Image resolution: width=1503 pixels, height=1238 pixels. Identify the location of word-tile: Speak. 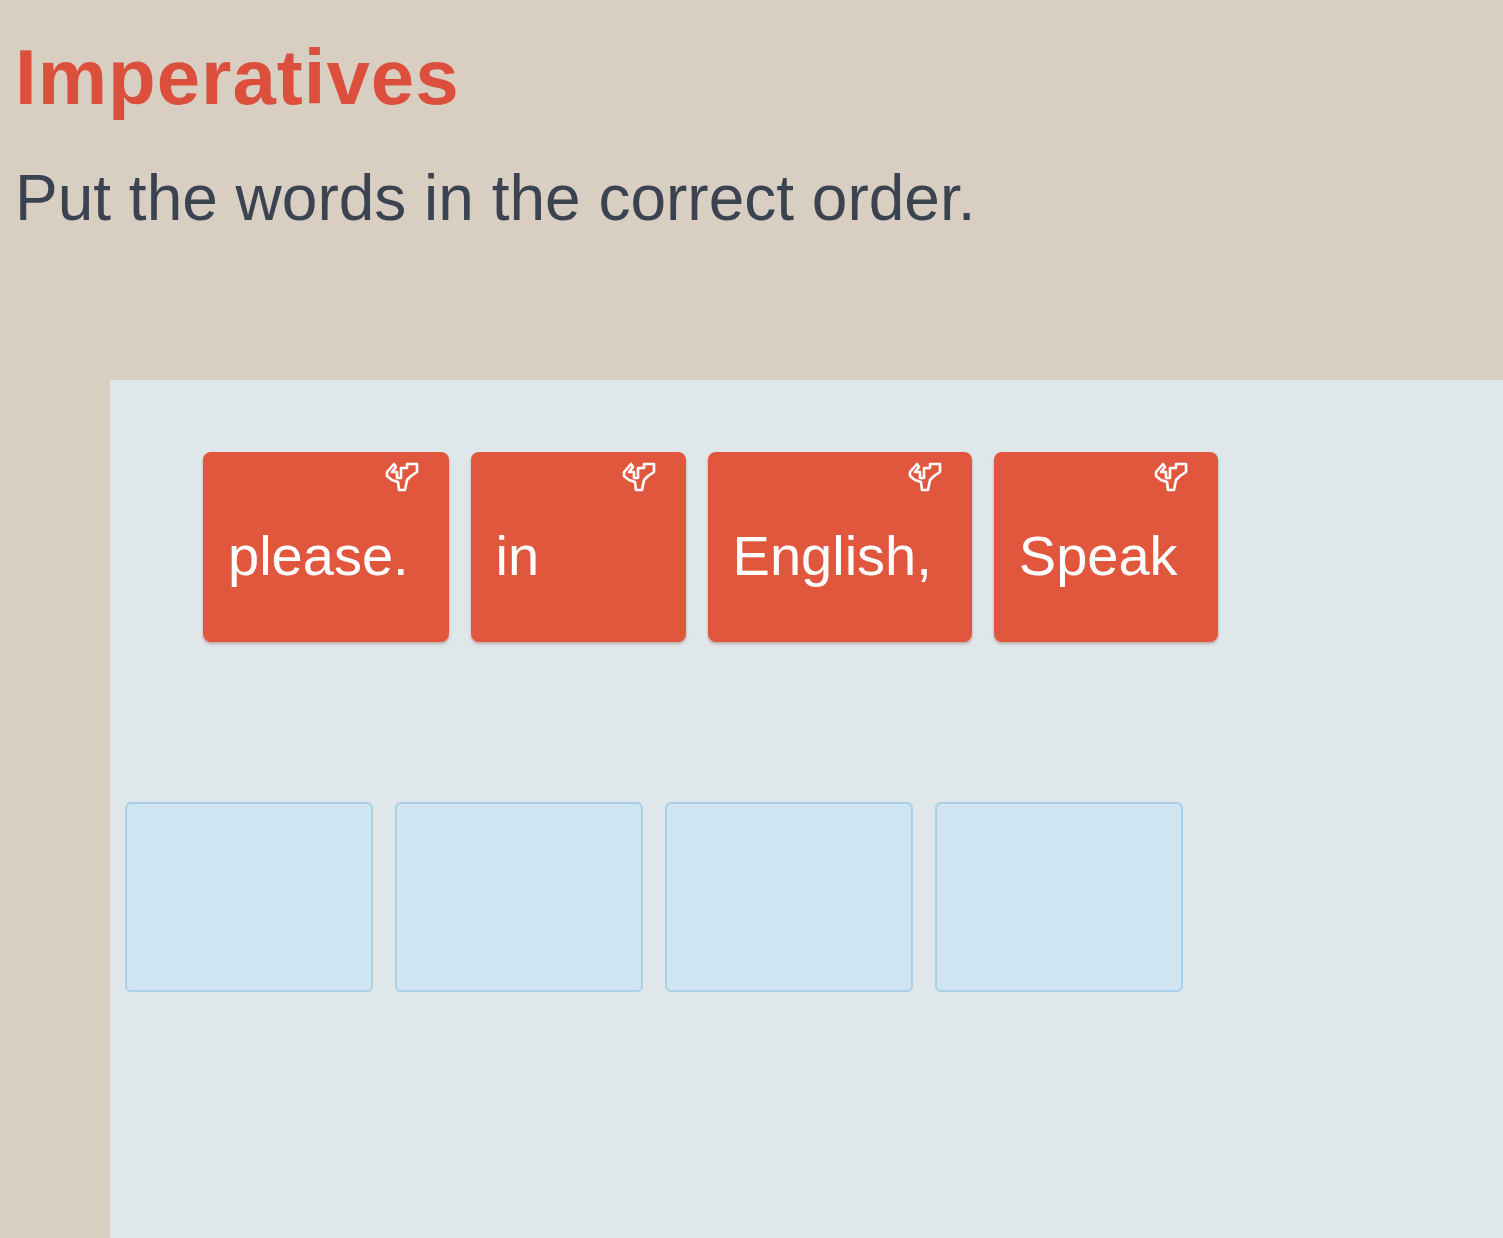
(1105, 547).